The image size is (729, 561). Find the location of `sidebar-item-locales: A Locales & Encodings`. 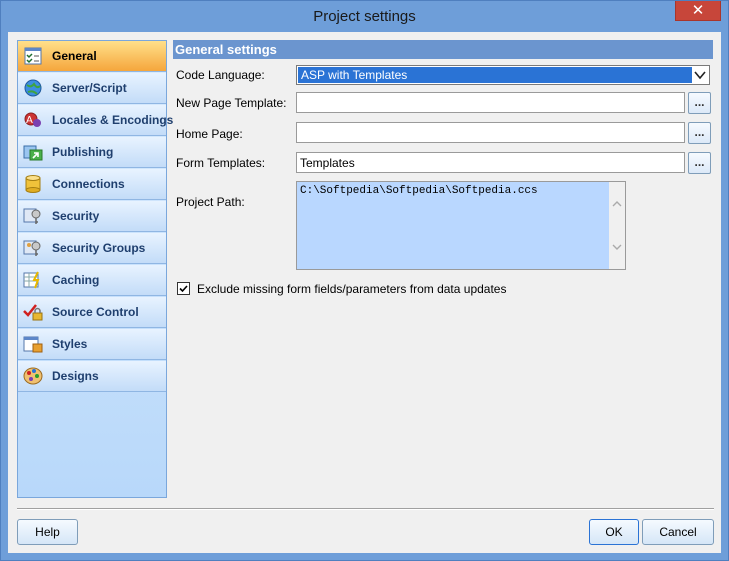

sidebar-item-locales: A Locales & Encodings is located at coordinates (95, 120).